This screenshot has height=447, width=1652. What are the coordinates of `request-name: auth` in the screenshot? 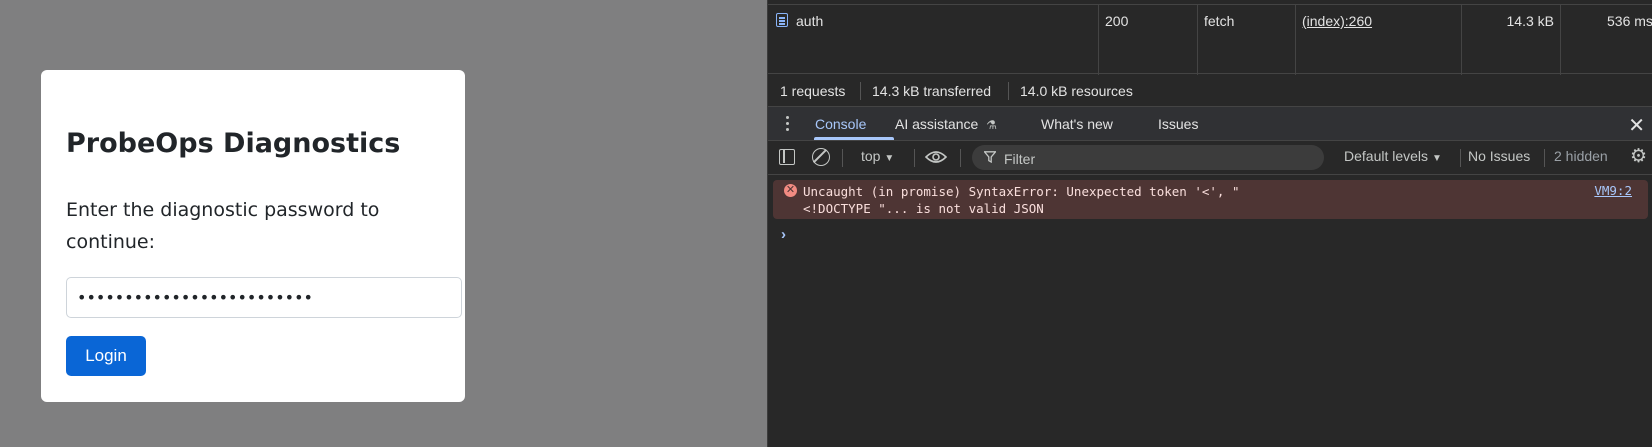 It's located at (810, 21).